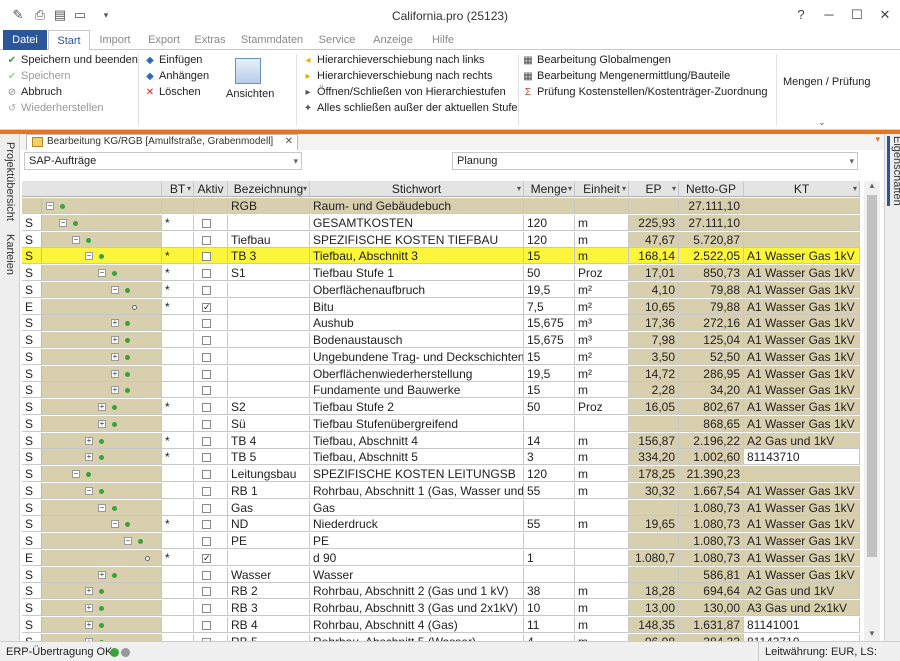  I want to click on tab-service: Service, so click(337, 40).